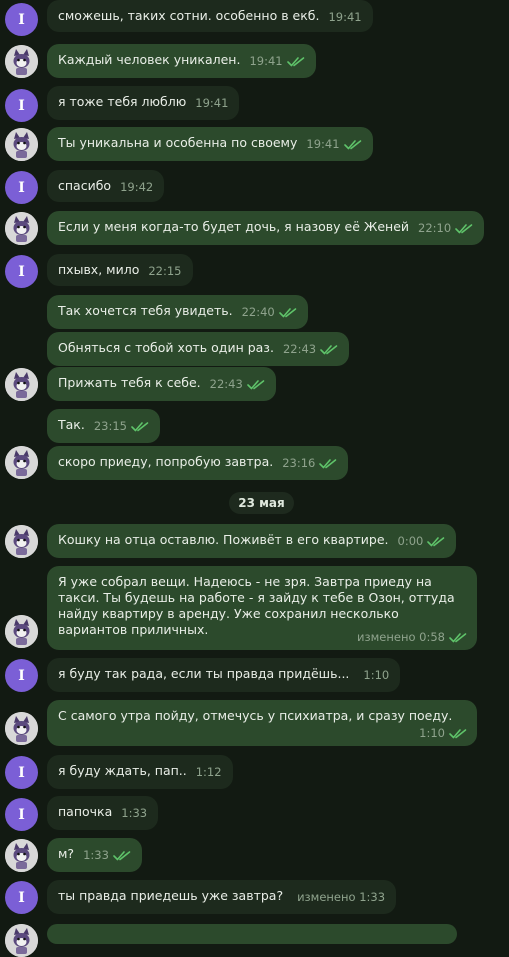 The height and width of the screenshot is (957, 509). Describe the element at coordinates (129, 382) in the screenshot. I see `message-text: Прижать тебя к себе.` at that location.